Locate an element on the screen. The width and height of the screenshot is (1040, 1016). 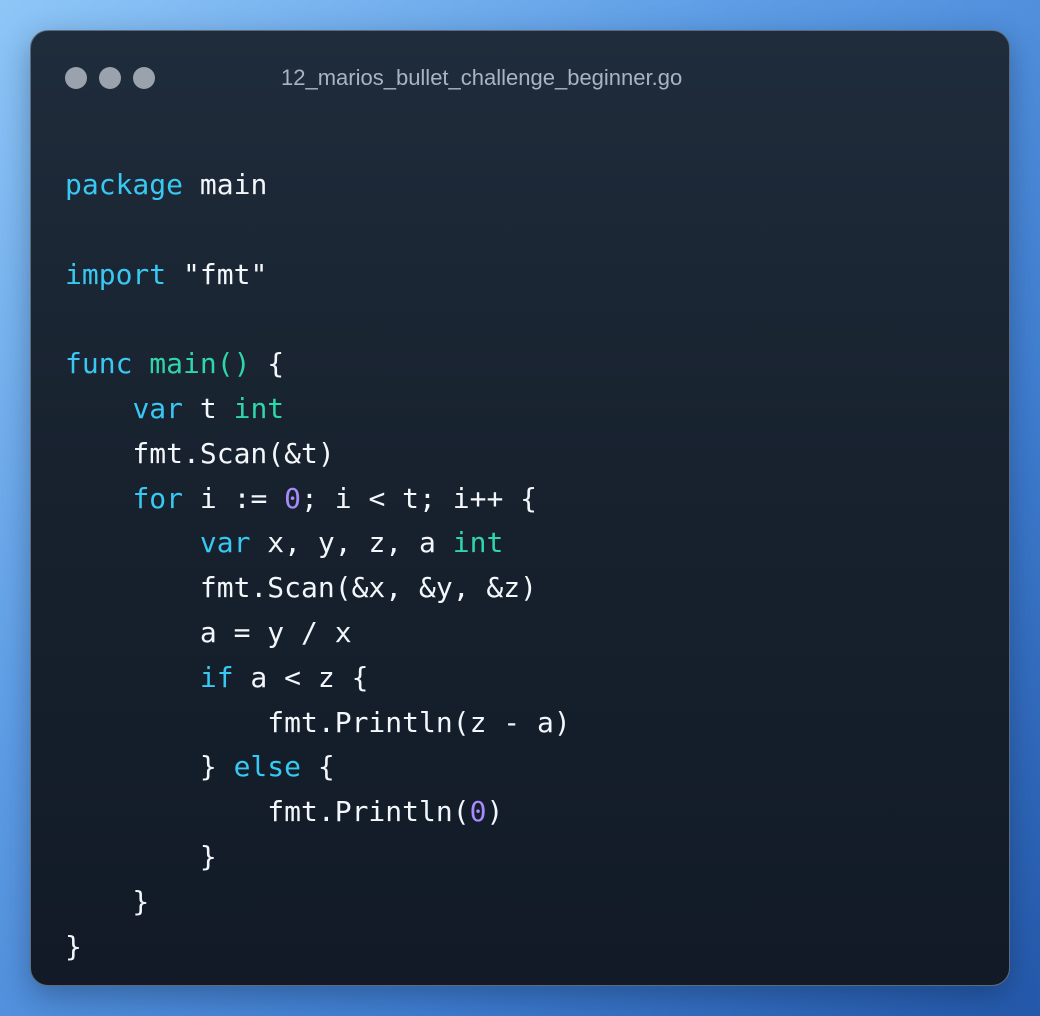
code-line: } else { is located at coordinates (318, 767).